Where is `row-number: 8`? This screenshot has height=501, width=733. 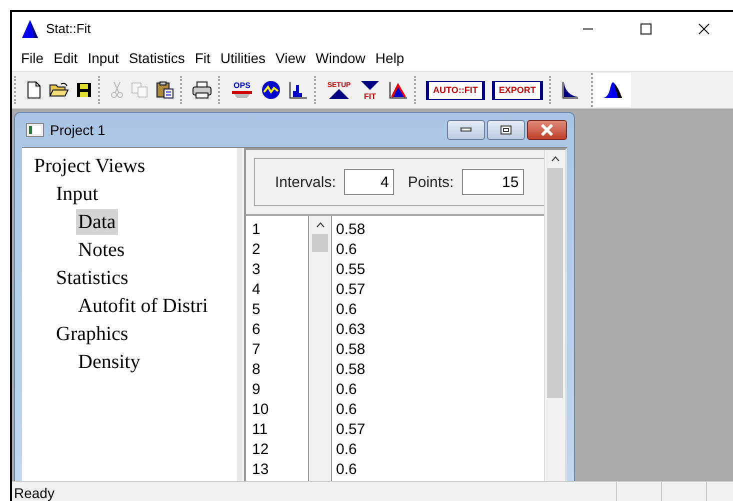 row-number: 8 is located at coordinates (257, 370).